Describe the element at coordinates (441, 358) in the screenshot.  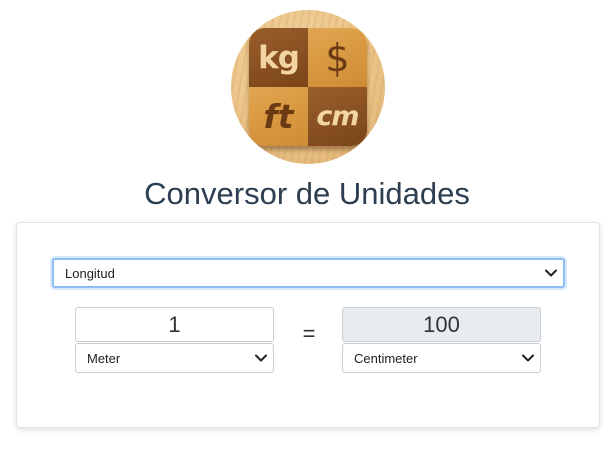
I see `to-unit-select: Centimeter` at that location.